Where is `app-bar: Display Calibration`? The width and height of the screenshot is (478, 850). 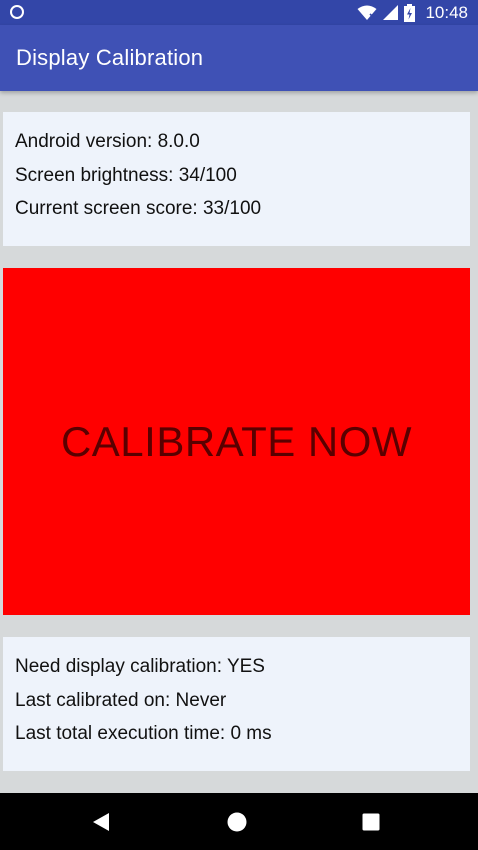
app-bar: Display Calibration is located at coordinates (239, 58).